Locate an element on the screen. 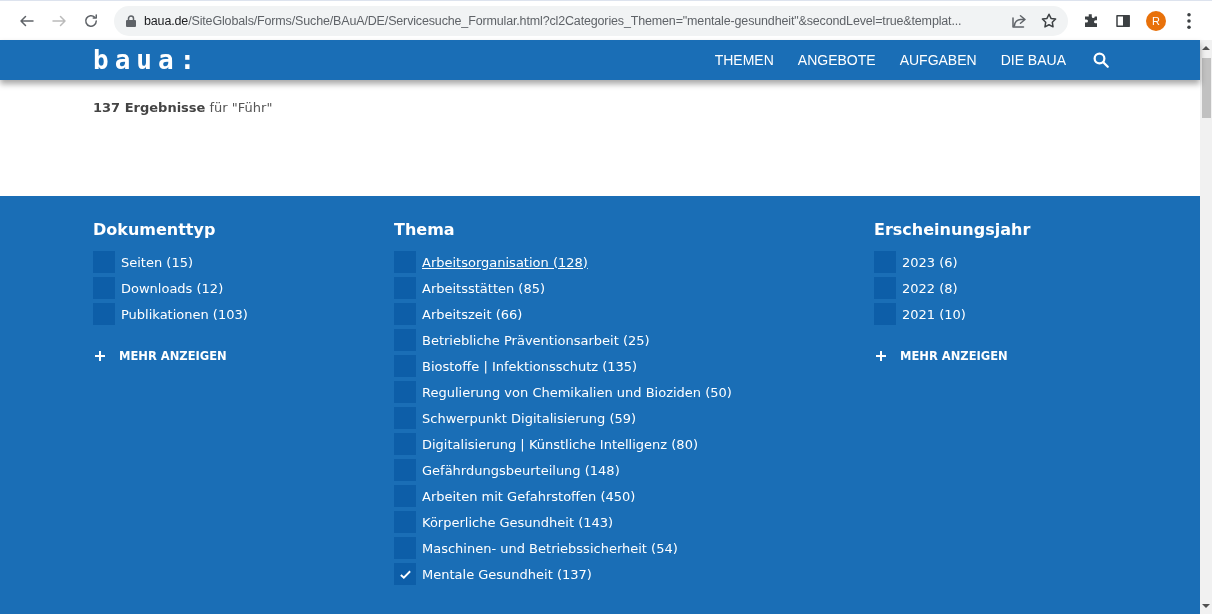 The height and width of the screenshot is (614, 1212). scroll-thumb is located at coordinates (1206, 88).